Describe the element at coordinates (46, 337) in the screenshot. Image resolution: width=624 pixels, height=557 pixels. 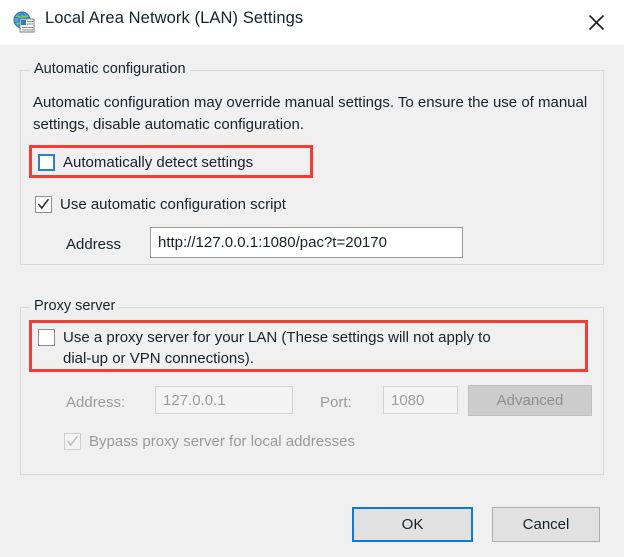
I see `checkbox-box-use-proxy-server` at that location.